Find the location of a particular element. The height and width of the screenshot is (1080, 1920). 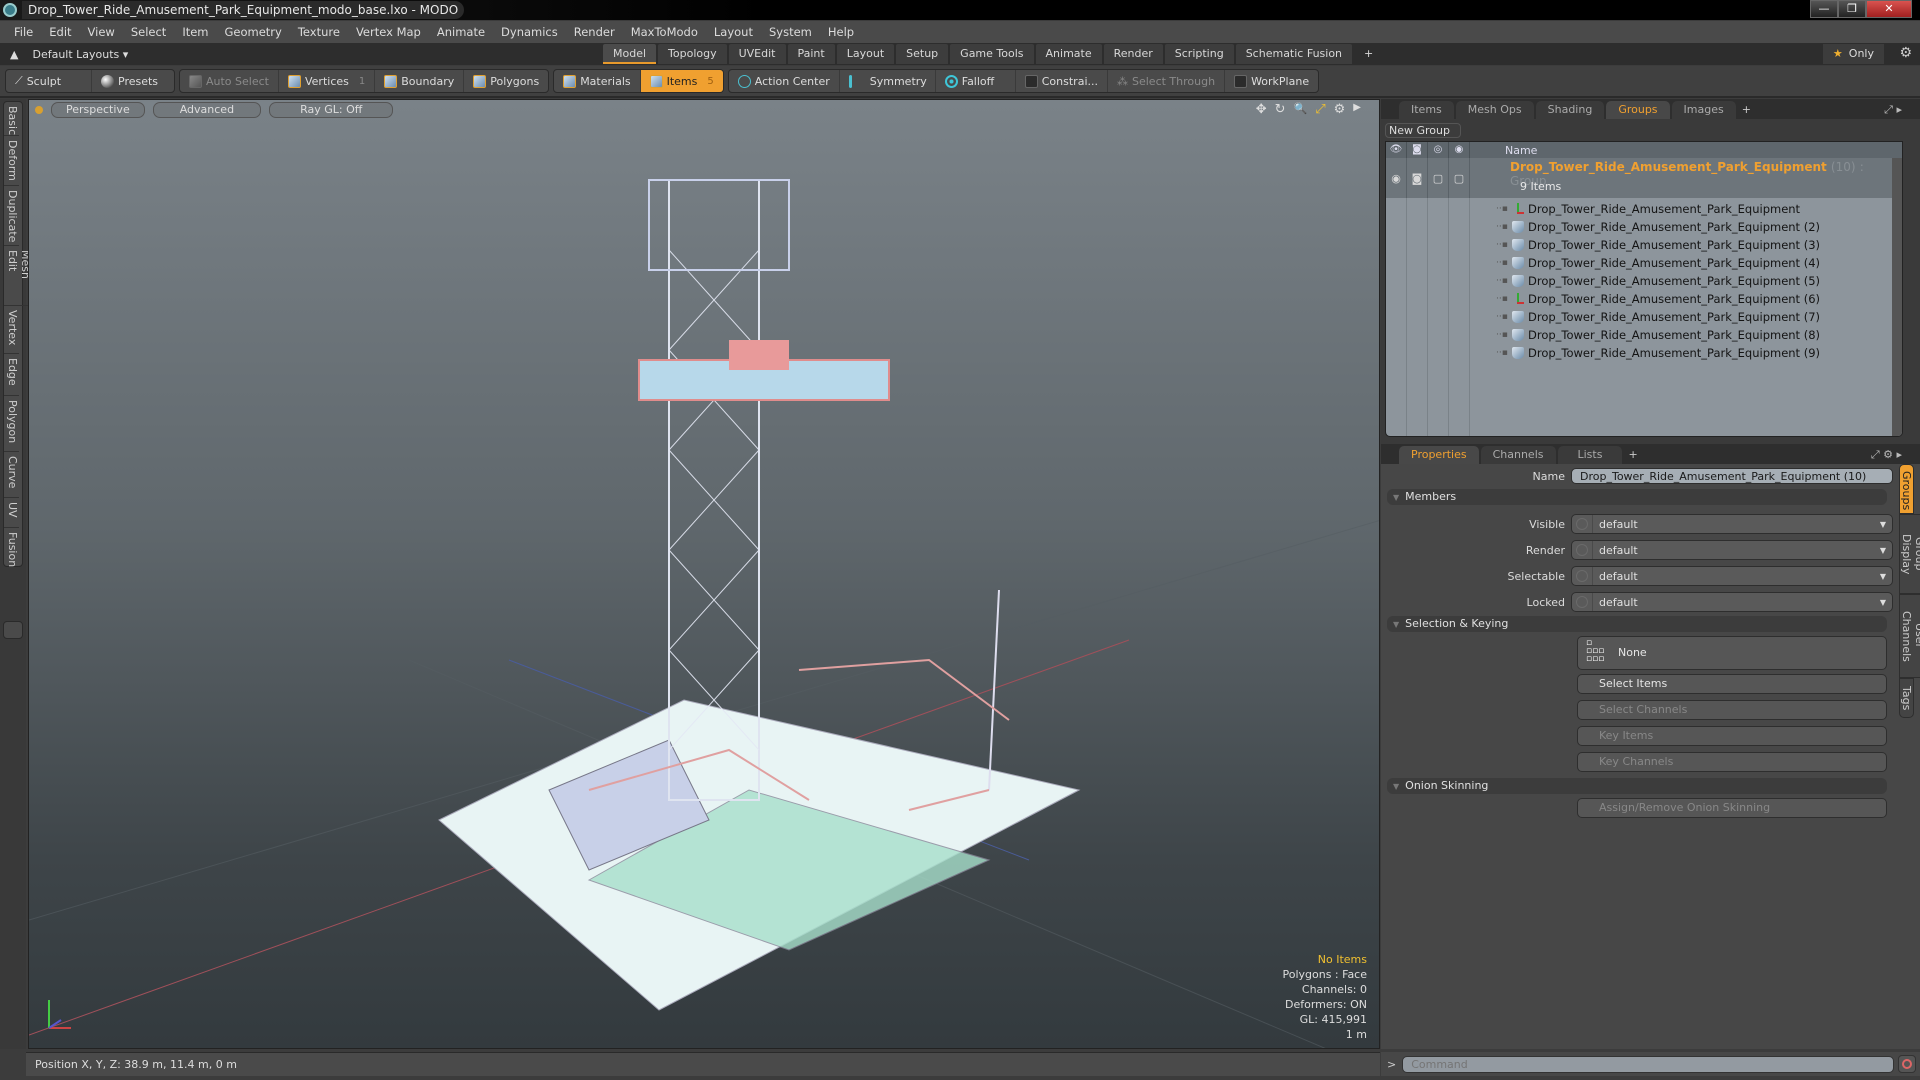

tab-images: Images is located at coordinates (1703, 110).